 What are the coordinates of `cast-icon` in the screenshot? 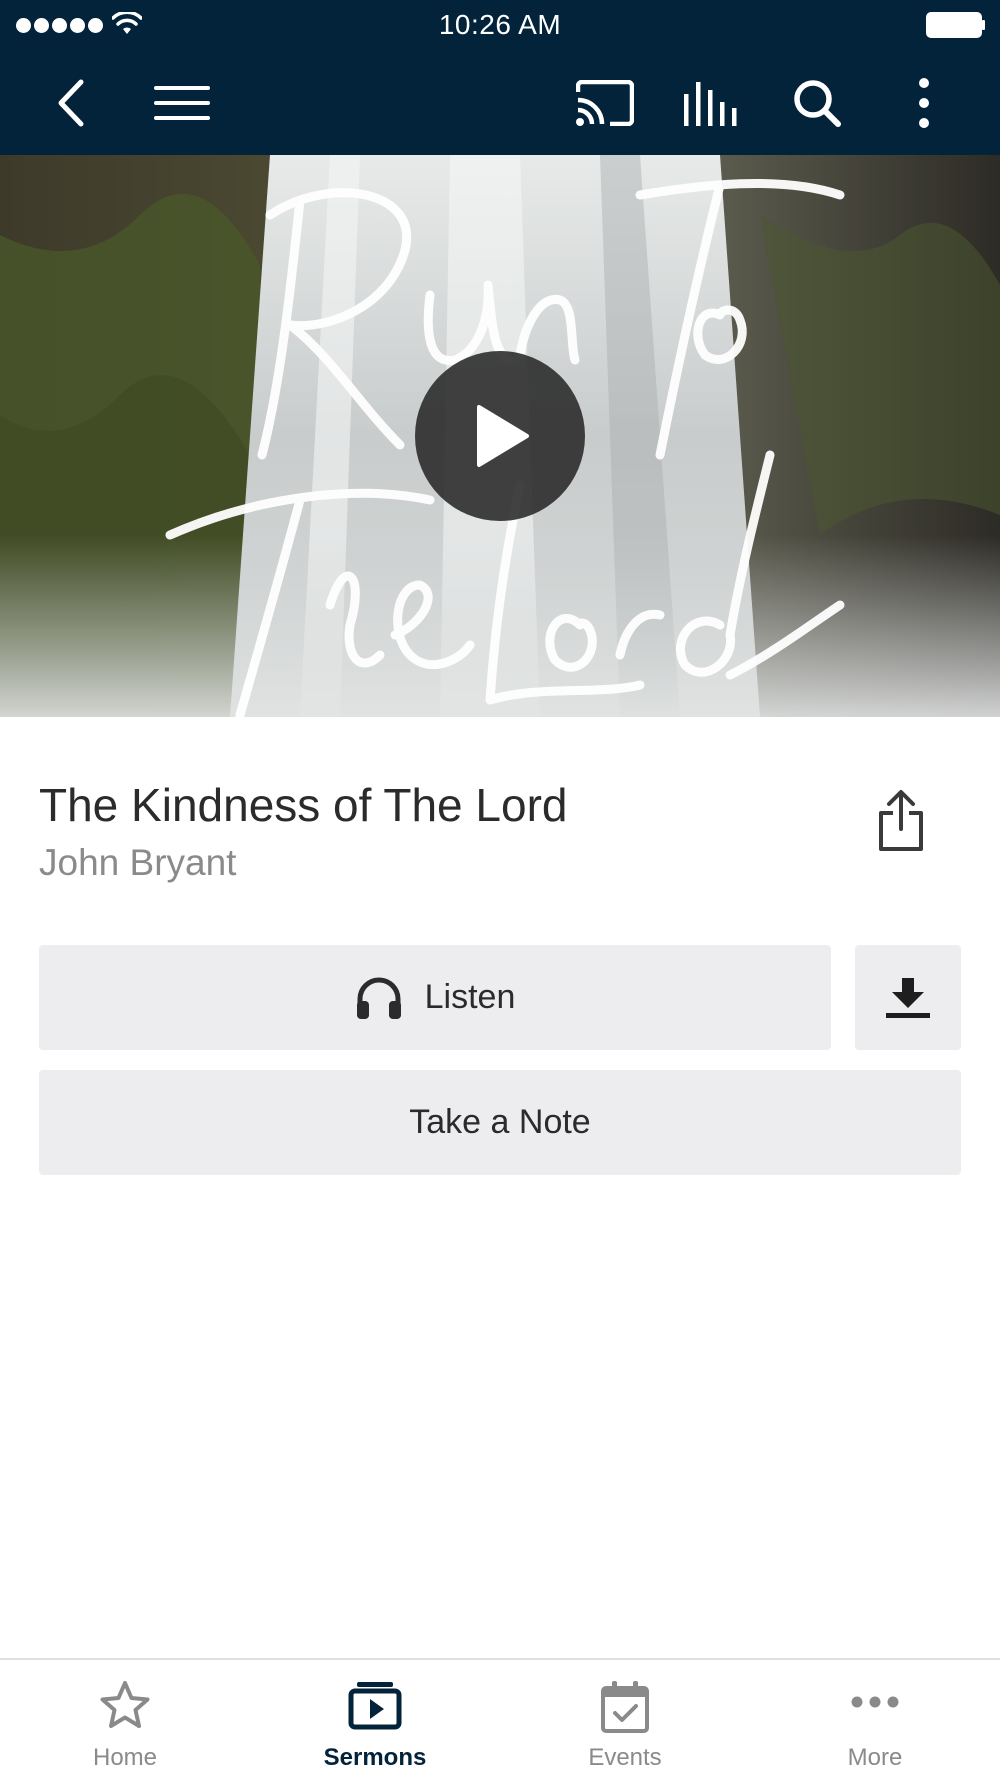 It's located at (605, 103).